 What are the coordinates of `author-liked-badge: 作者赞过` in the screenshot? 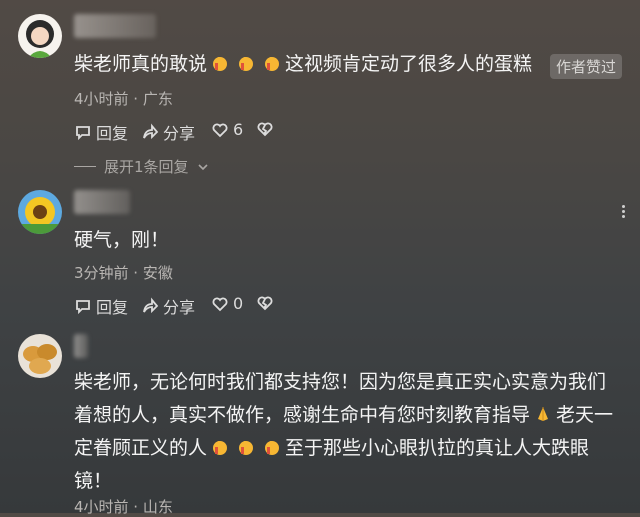 It's located at (586, 66).